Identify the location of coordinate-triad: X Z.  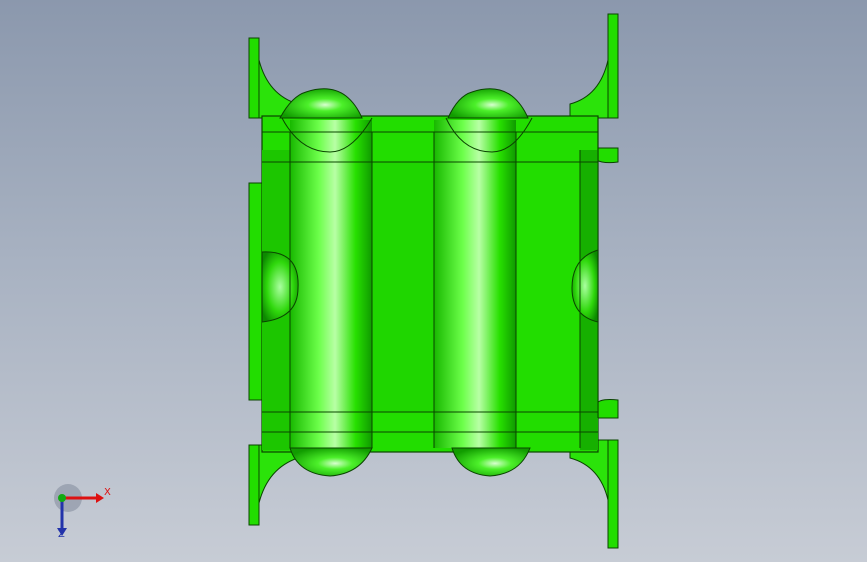
(80, 513).